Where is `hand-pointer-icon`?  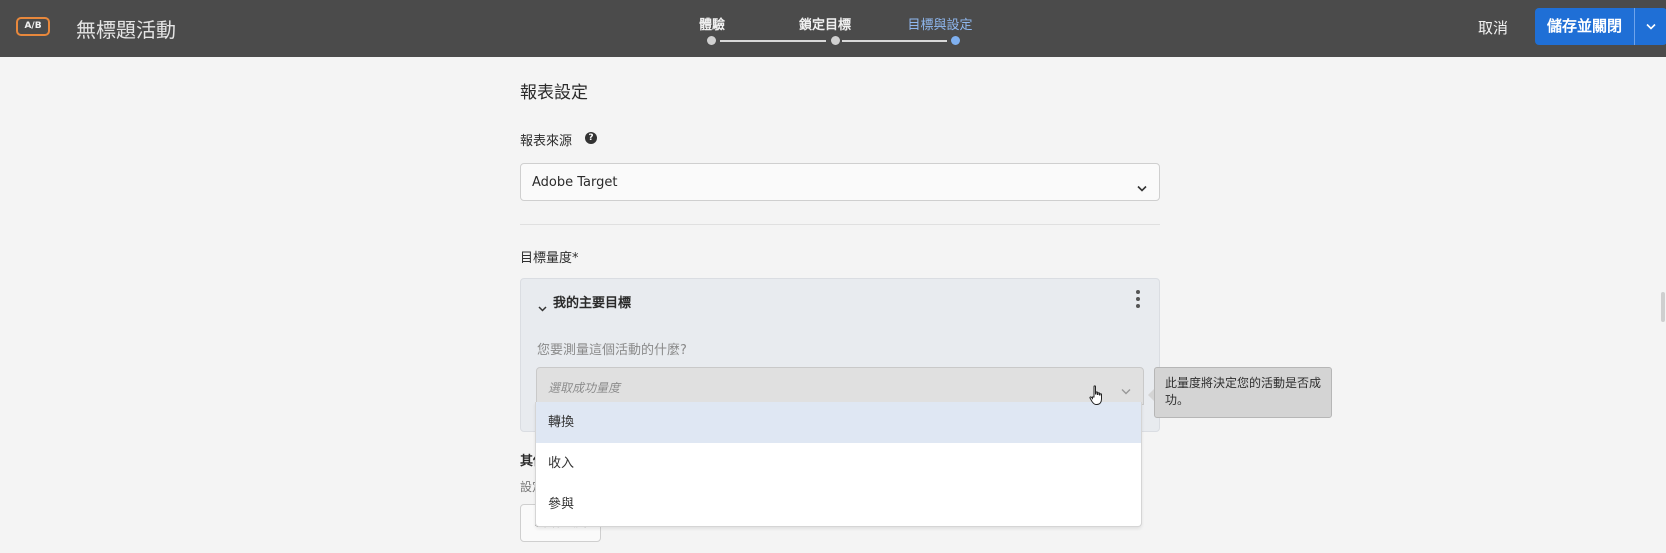 hand-pointer-icon is located at coordinates (1097, 398).